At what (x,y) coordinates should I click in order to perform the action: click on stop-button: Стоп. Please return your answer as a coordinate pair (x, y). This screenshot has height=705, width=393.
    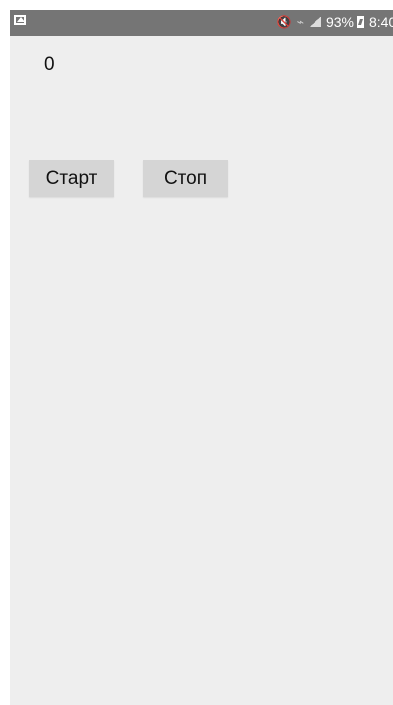
    Looking at the image, I should click on (185, 178).